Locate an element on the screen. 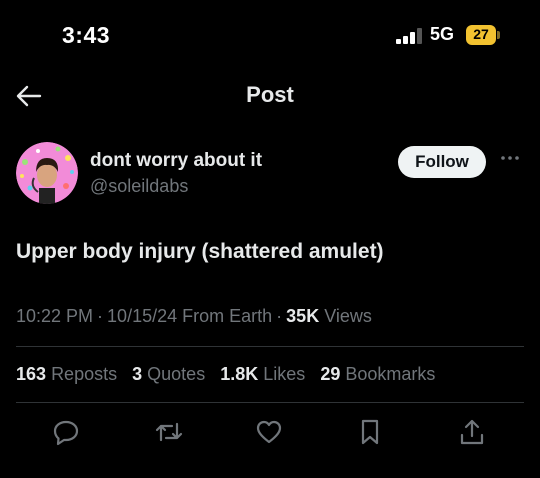 The height and width of the screenshot is (478, 540). reply-icon is located at coordinates (66, 432).